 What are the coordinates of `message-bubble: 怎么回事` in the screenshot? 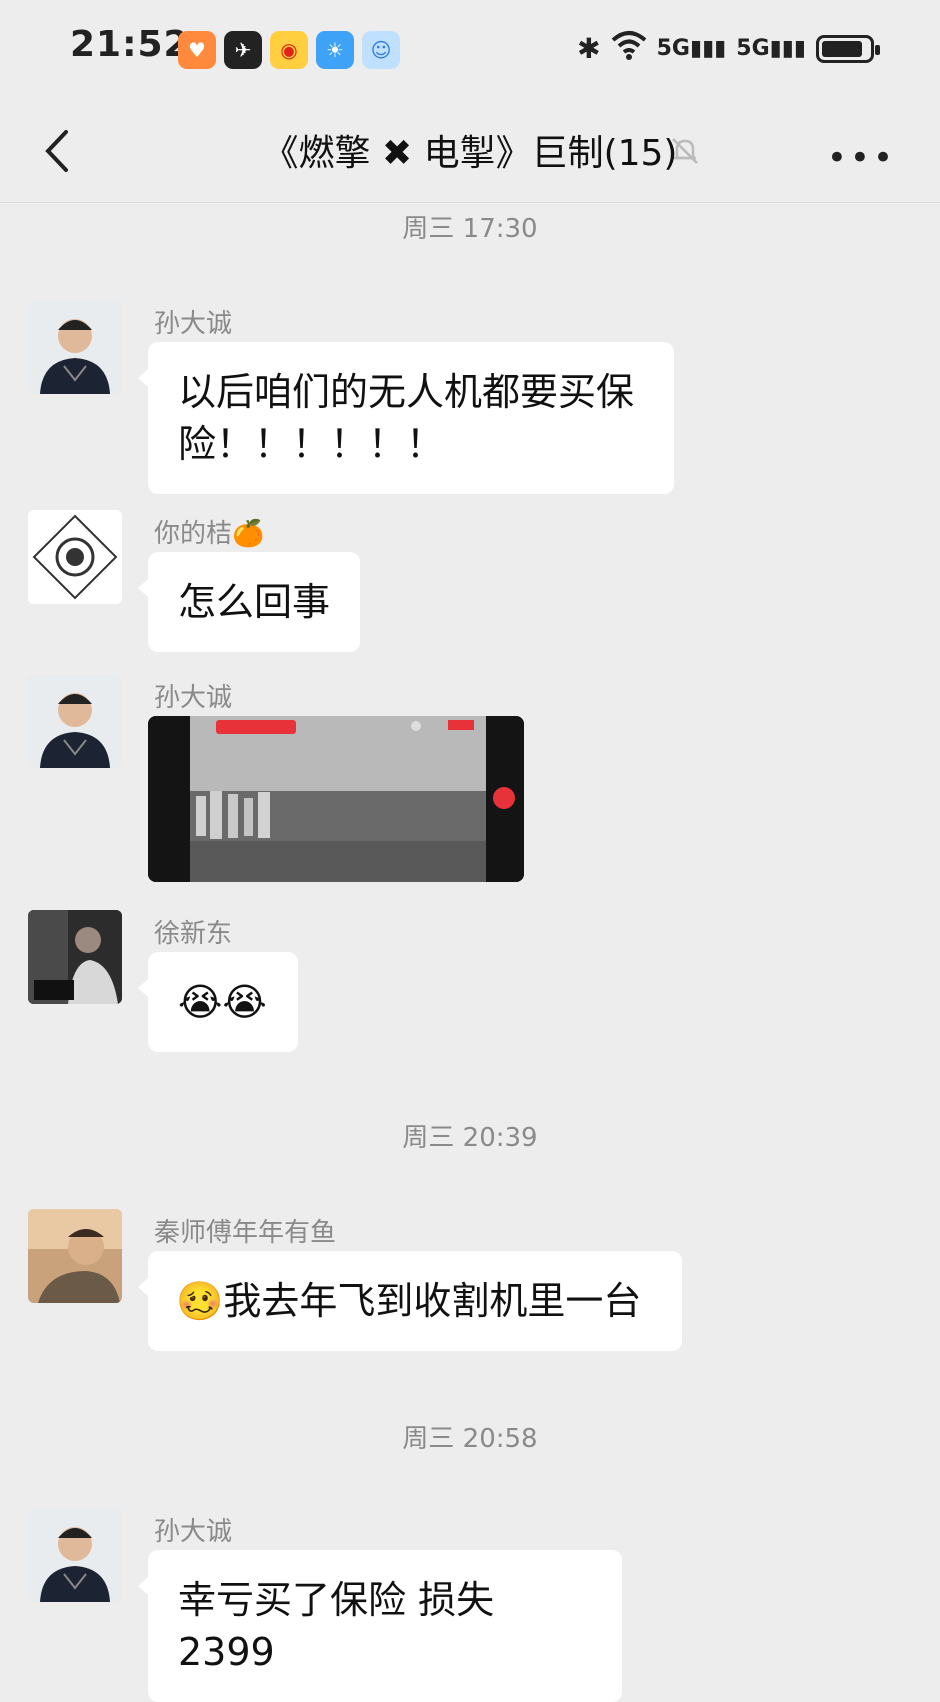 It's located at (249, 602).